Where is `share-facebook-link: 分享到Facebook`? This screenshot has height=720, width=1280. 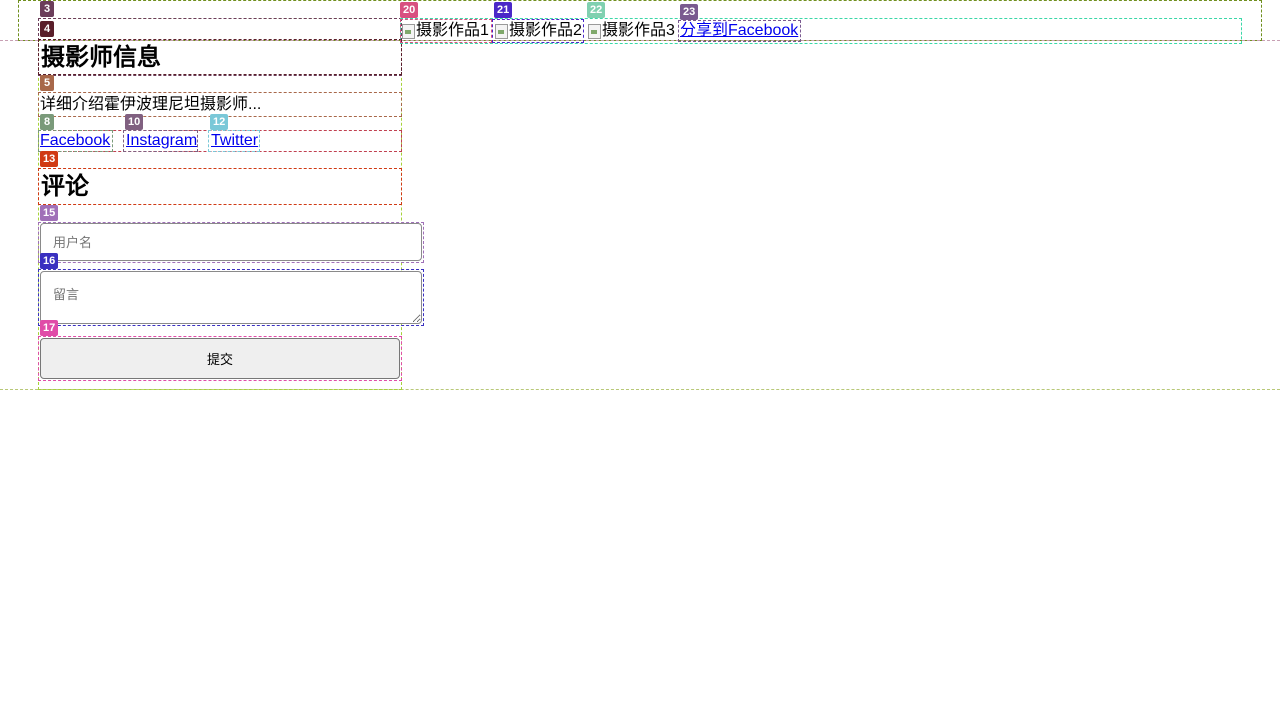 share-facebook-link: 分享到Facebook is located at coordinates (739, 31).